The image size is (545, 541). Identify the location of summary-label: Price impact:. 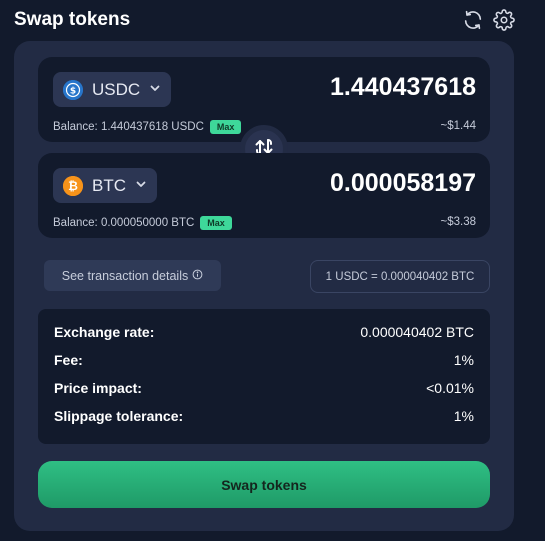
(98, 388).